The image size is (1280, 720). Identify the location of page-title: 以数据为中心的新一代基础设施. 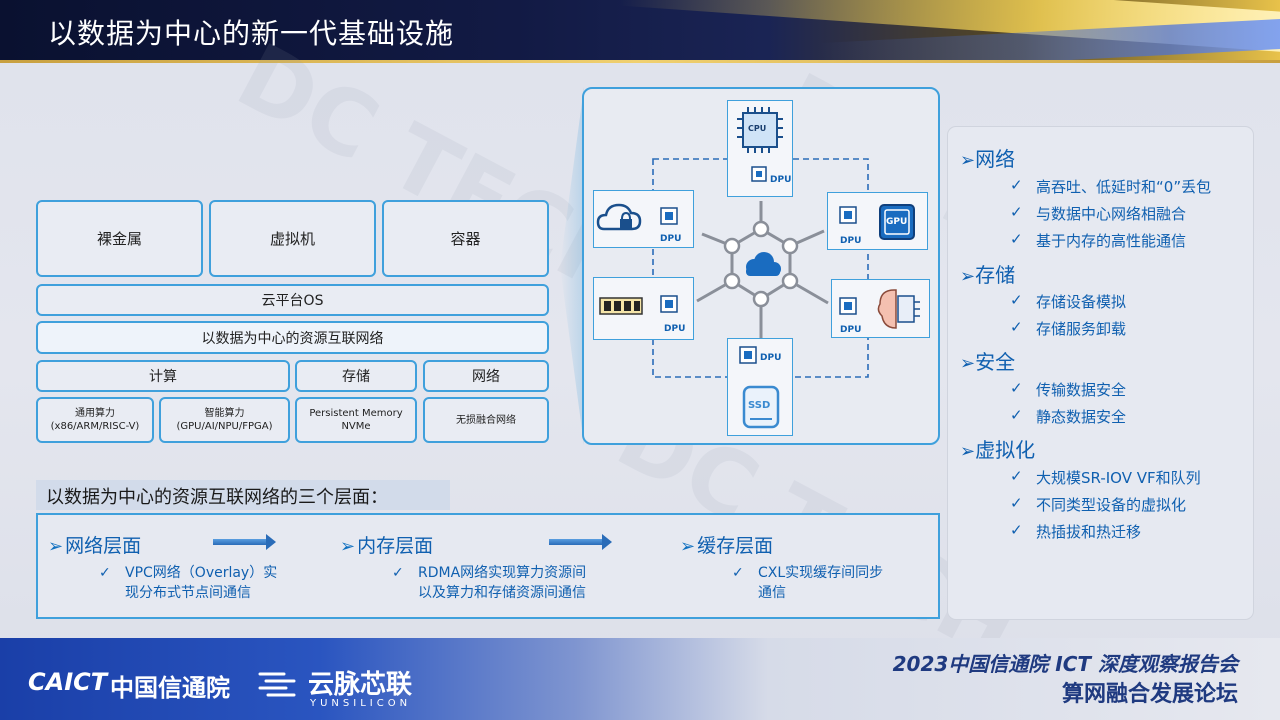
(251, 33).